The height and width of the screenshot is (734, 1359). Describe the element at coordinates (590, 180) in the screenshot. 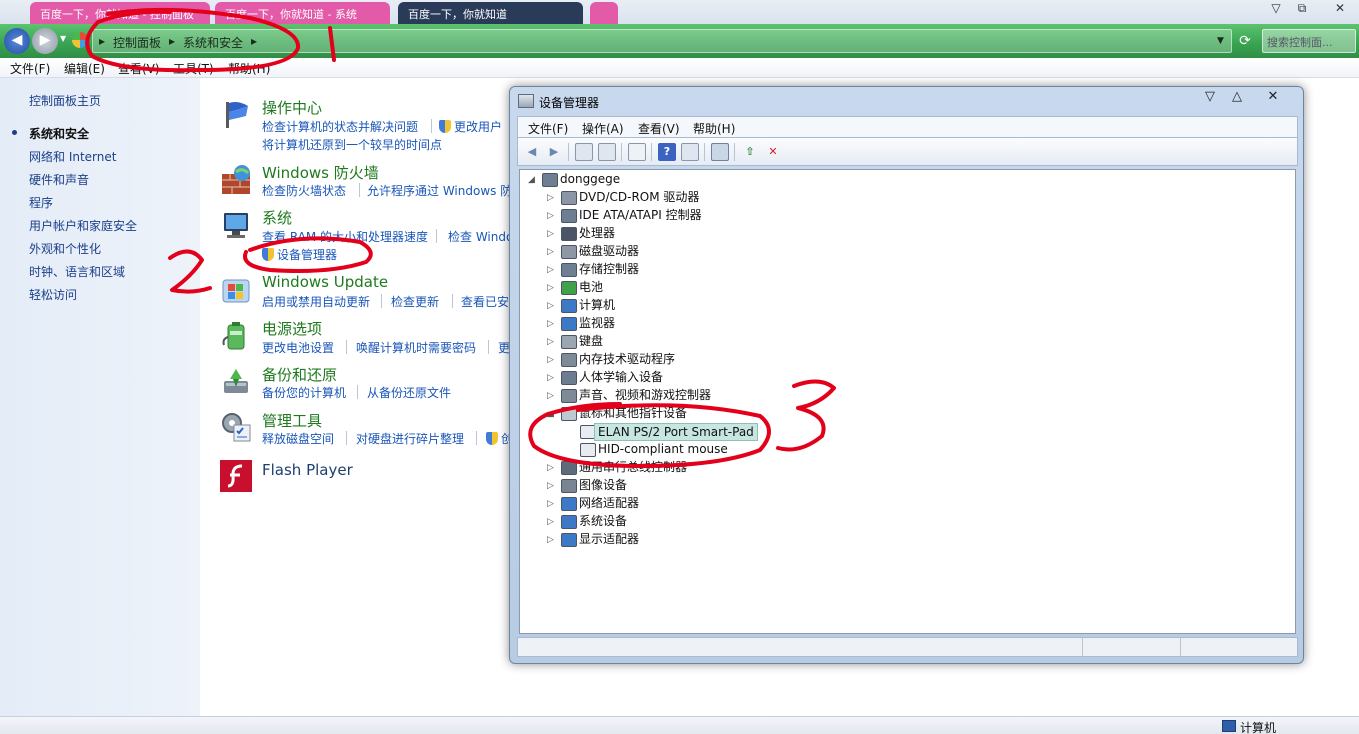

I see `tree-root: donggege` at that location.